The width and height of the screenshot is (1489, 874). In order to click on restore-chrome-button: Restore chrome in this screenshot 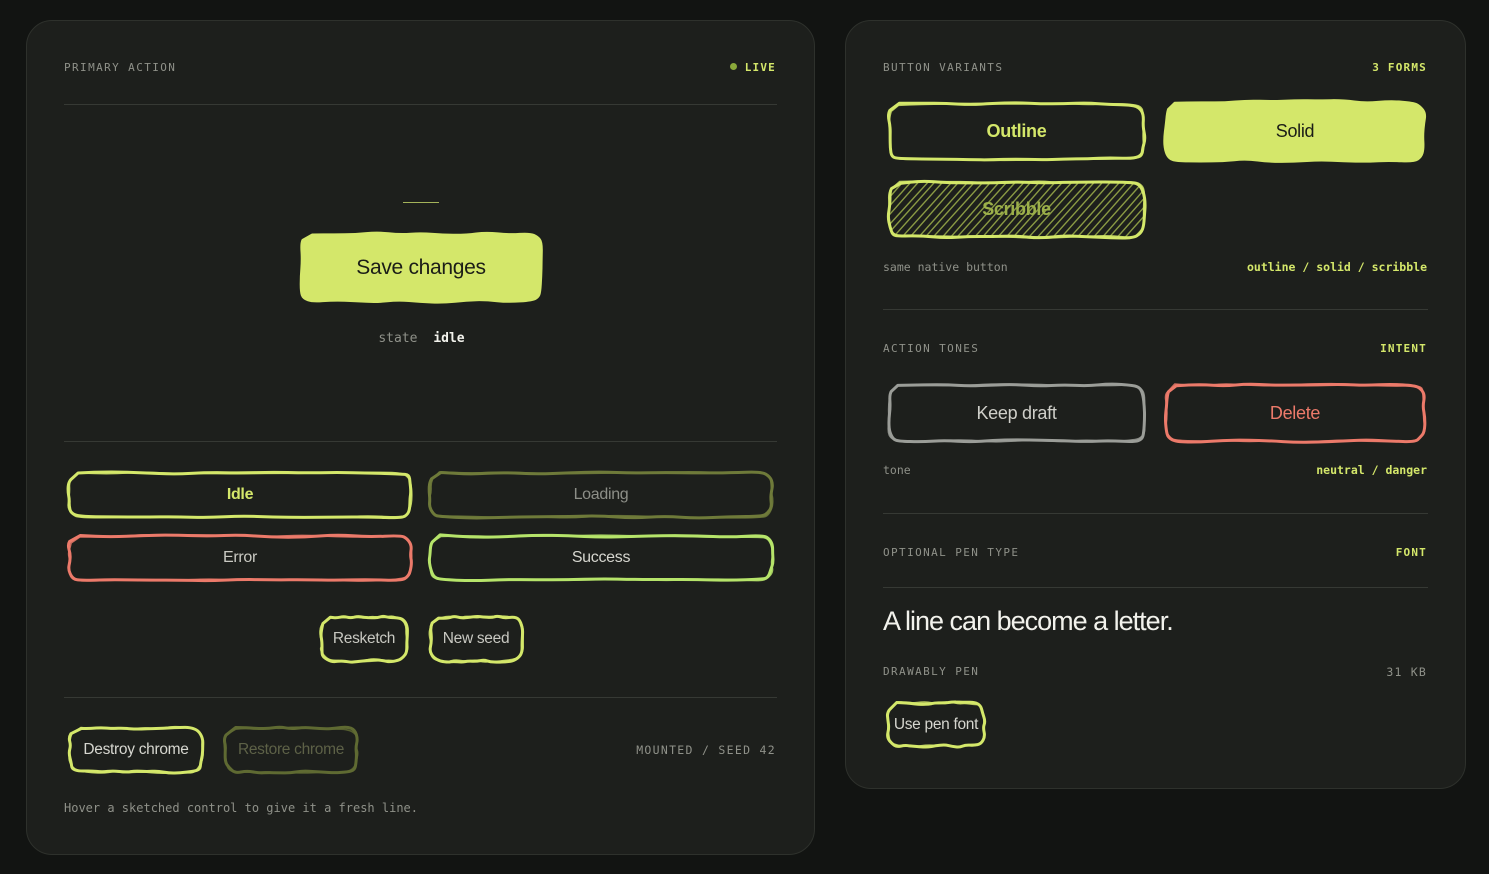, I will do `click(290, 750)`.